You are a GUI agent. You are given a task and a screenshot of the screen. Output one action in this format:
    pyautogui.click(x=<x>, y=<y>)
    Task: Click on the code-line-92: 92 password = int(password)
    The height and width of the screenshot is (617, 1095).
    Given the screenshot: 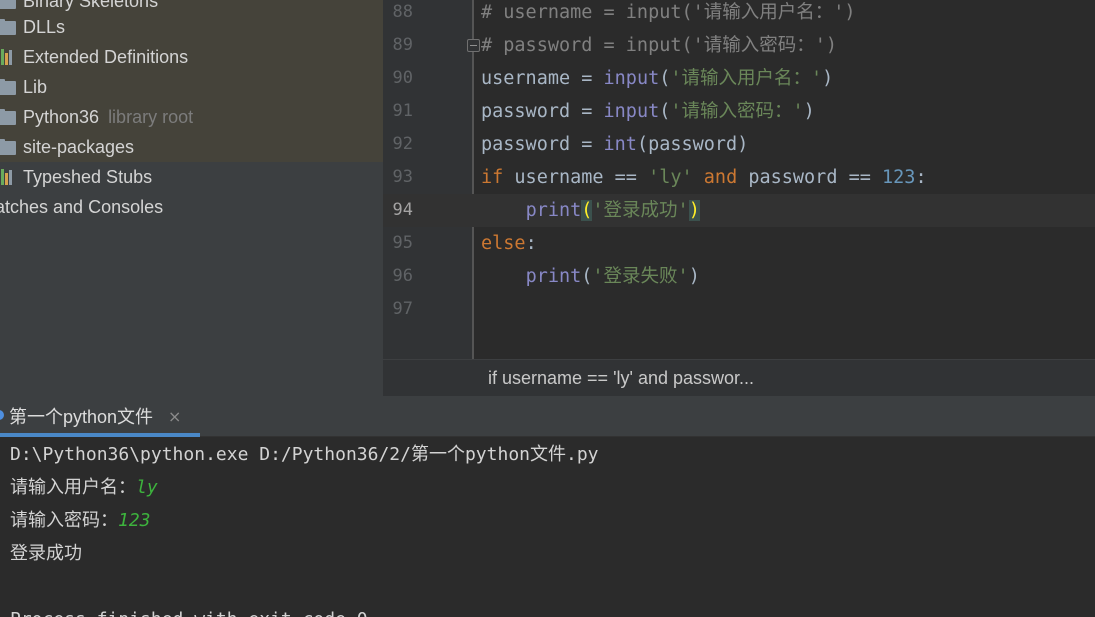 What is the action you would take?
    pyautogui.click(x=739, y=144)
    